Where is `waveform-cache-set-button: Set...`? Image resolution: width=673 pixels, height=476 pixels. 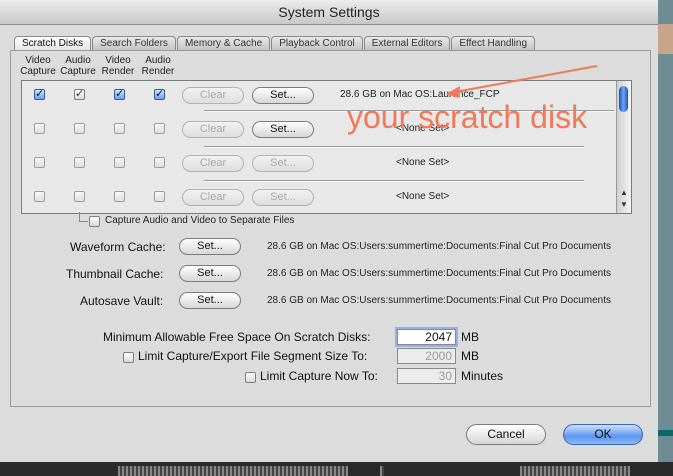 waveform-cache-set-button: Set... is located at coordinates (210, 246).